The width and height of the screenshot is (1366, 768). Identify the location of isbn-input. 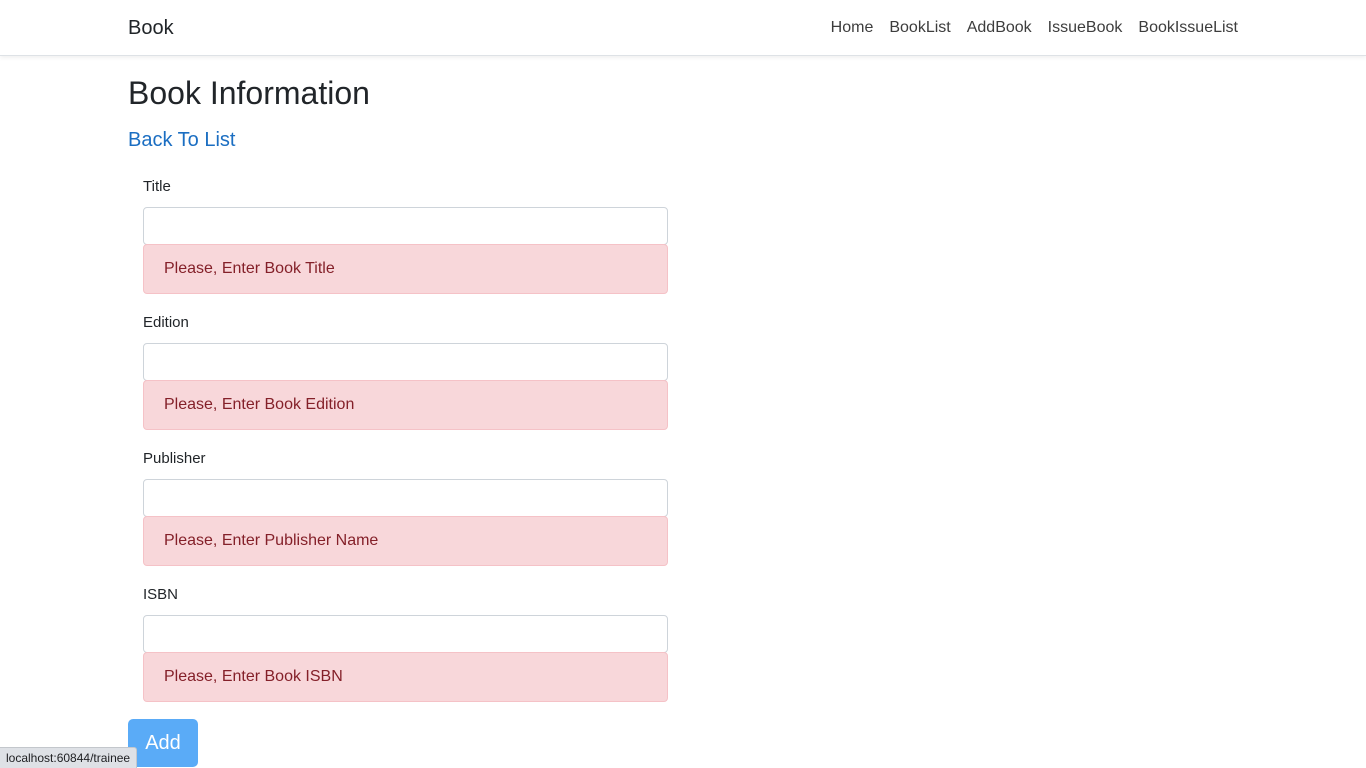
(405, 634).